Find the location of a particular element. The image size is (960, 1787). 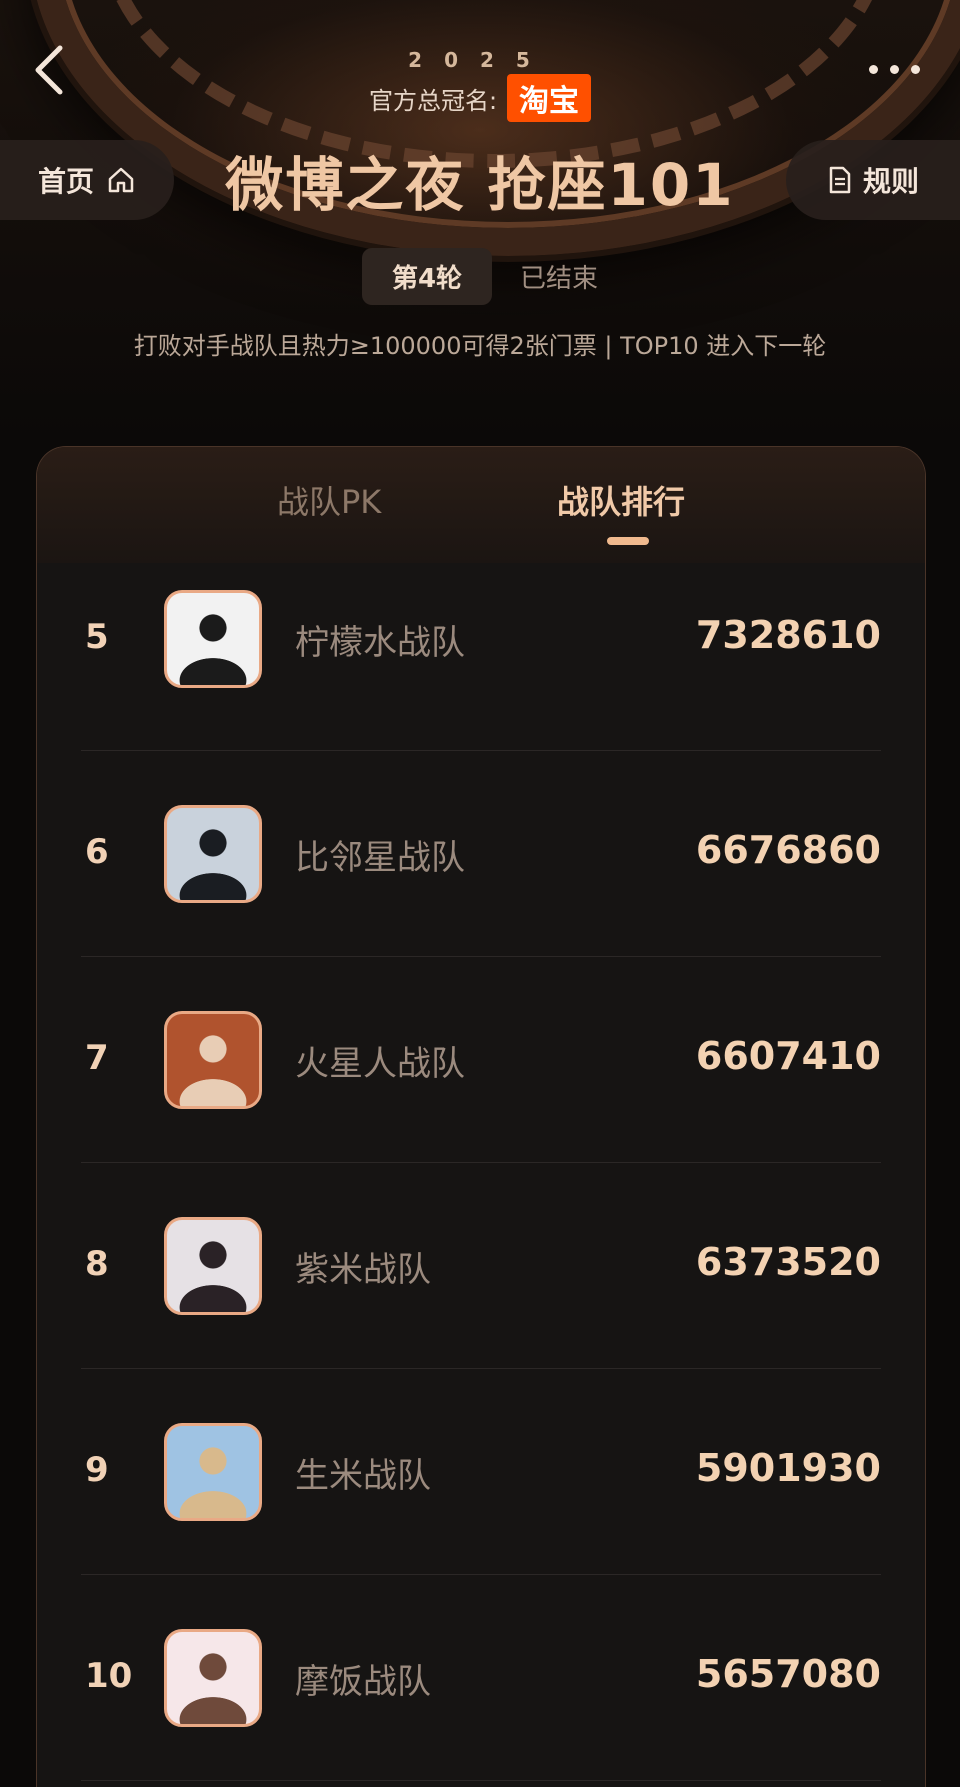

taobao-logo: 淘宝 is located at coordinates (549, 98).